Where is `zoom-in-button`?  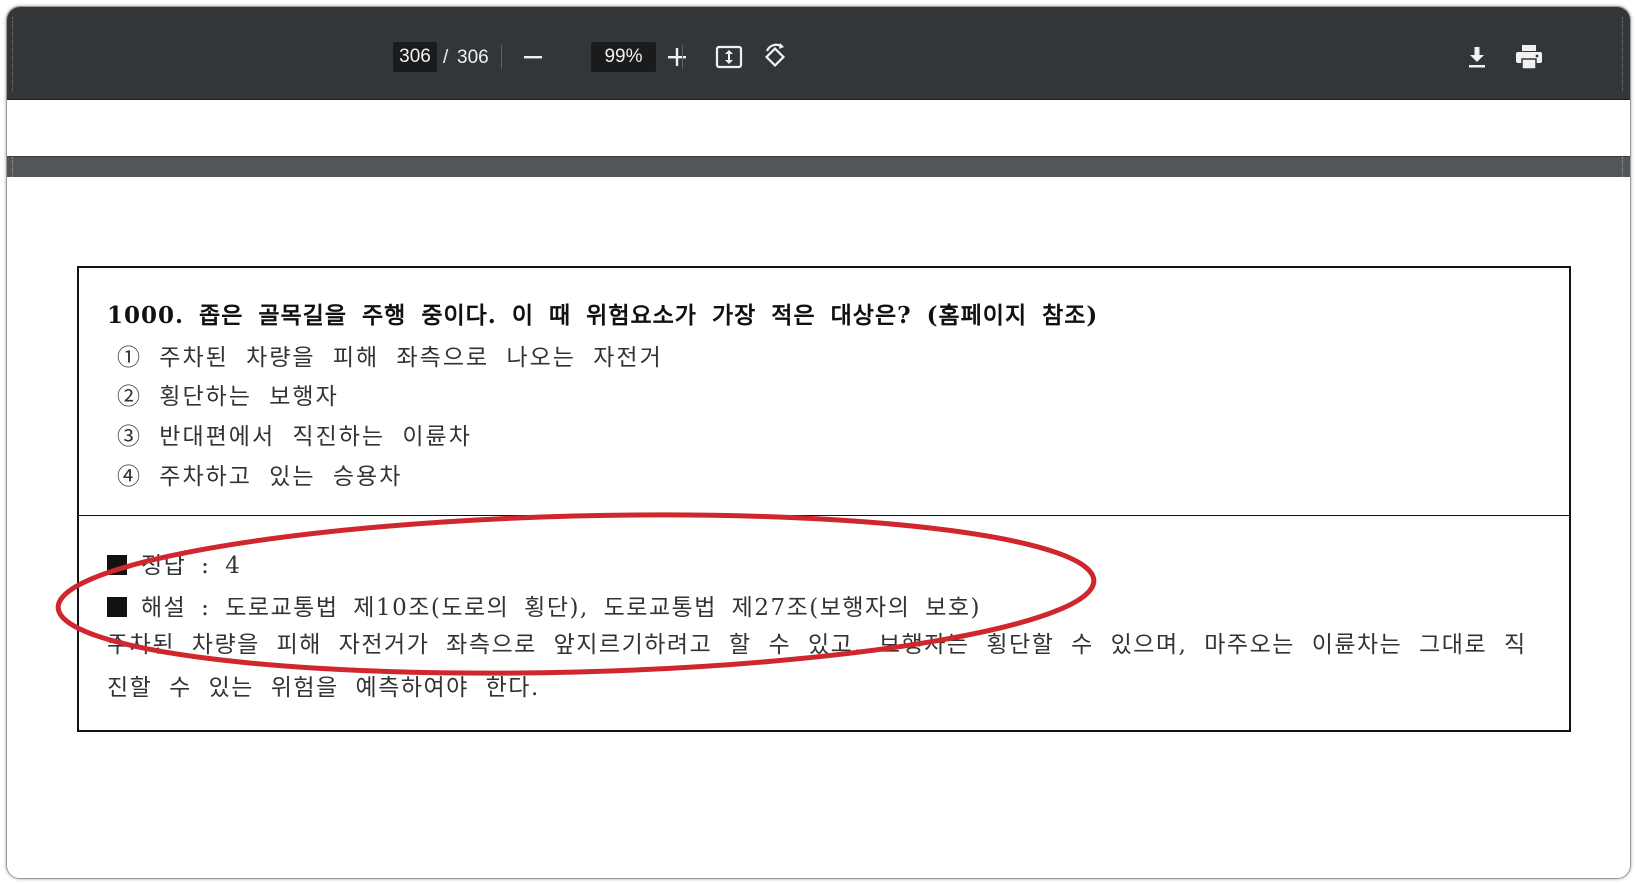 zoom-in-button is located at coordinates (677, 57).